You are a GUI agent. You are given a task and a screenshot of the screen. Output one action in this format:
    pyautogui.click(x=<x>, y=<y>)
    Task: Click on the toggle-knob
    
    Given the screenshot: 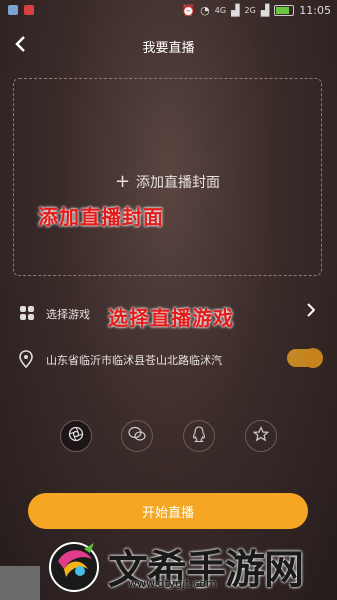 What is the action you would take?
    pyautogui.click(x=313, y=358)
    